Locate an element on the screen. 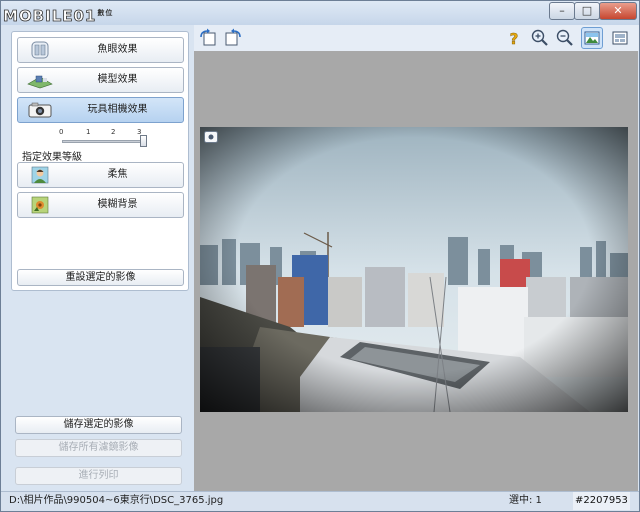  slider-tick-2: 2 is located at coordinates (113, 132).